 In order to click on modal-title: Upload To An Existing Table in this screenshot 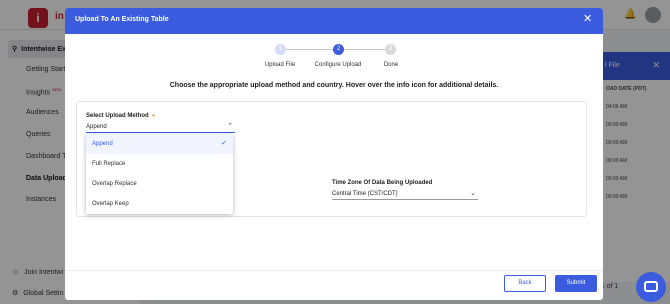, I will do `click(122, 19)`.